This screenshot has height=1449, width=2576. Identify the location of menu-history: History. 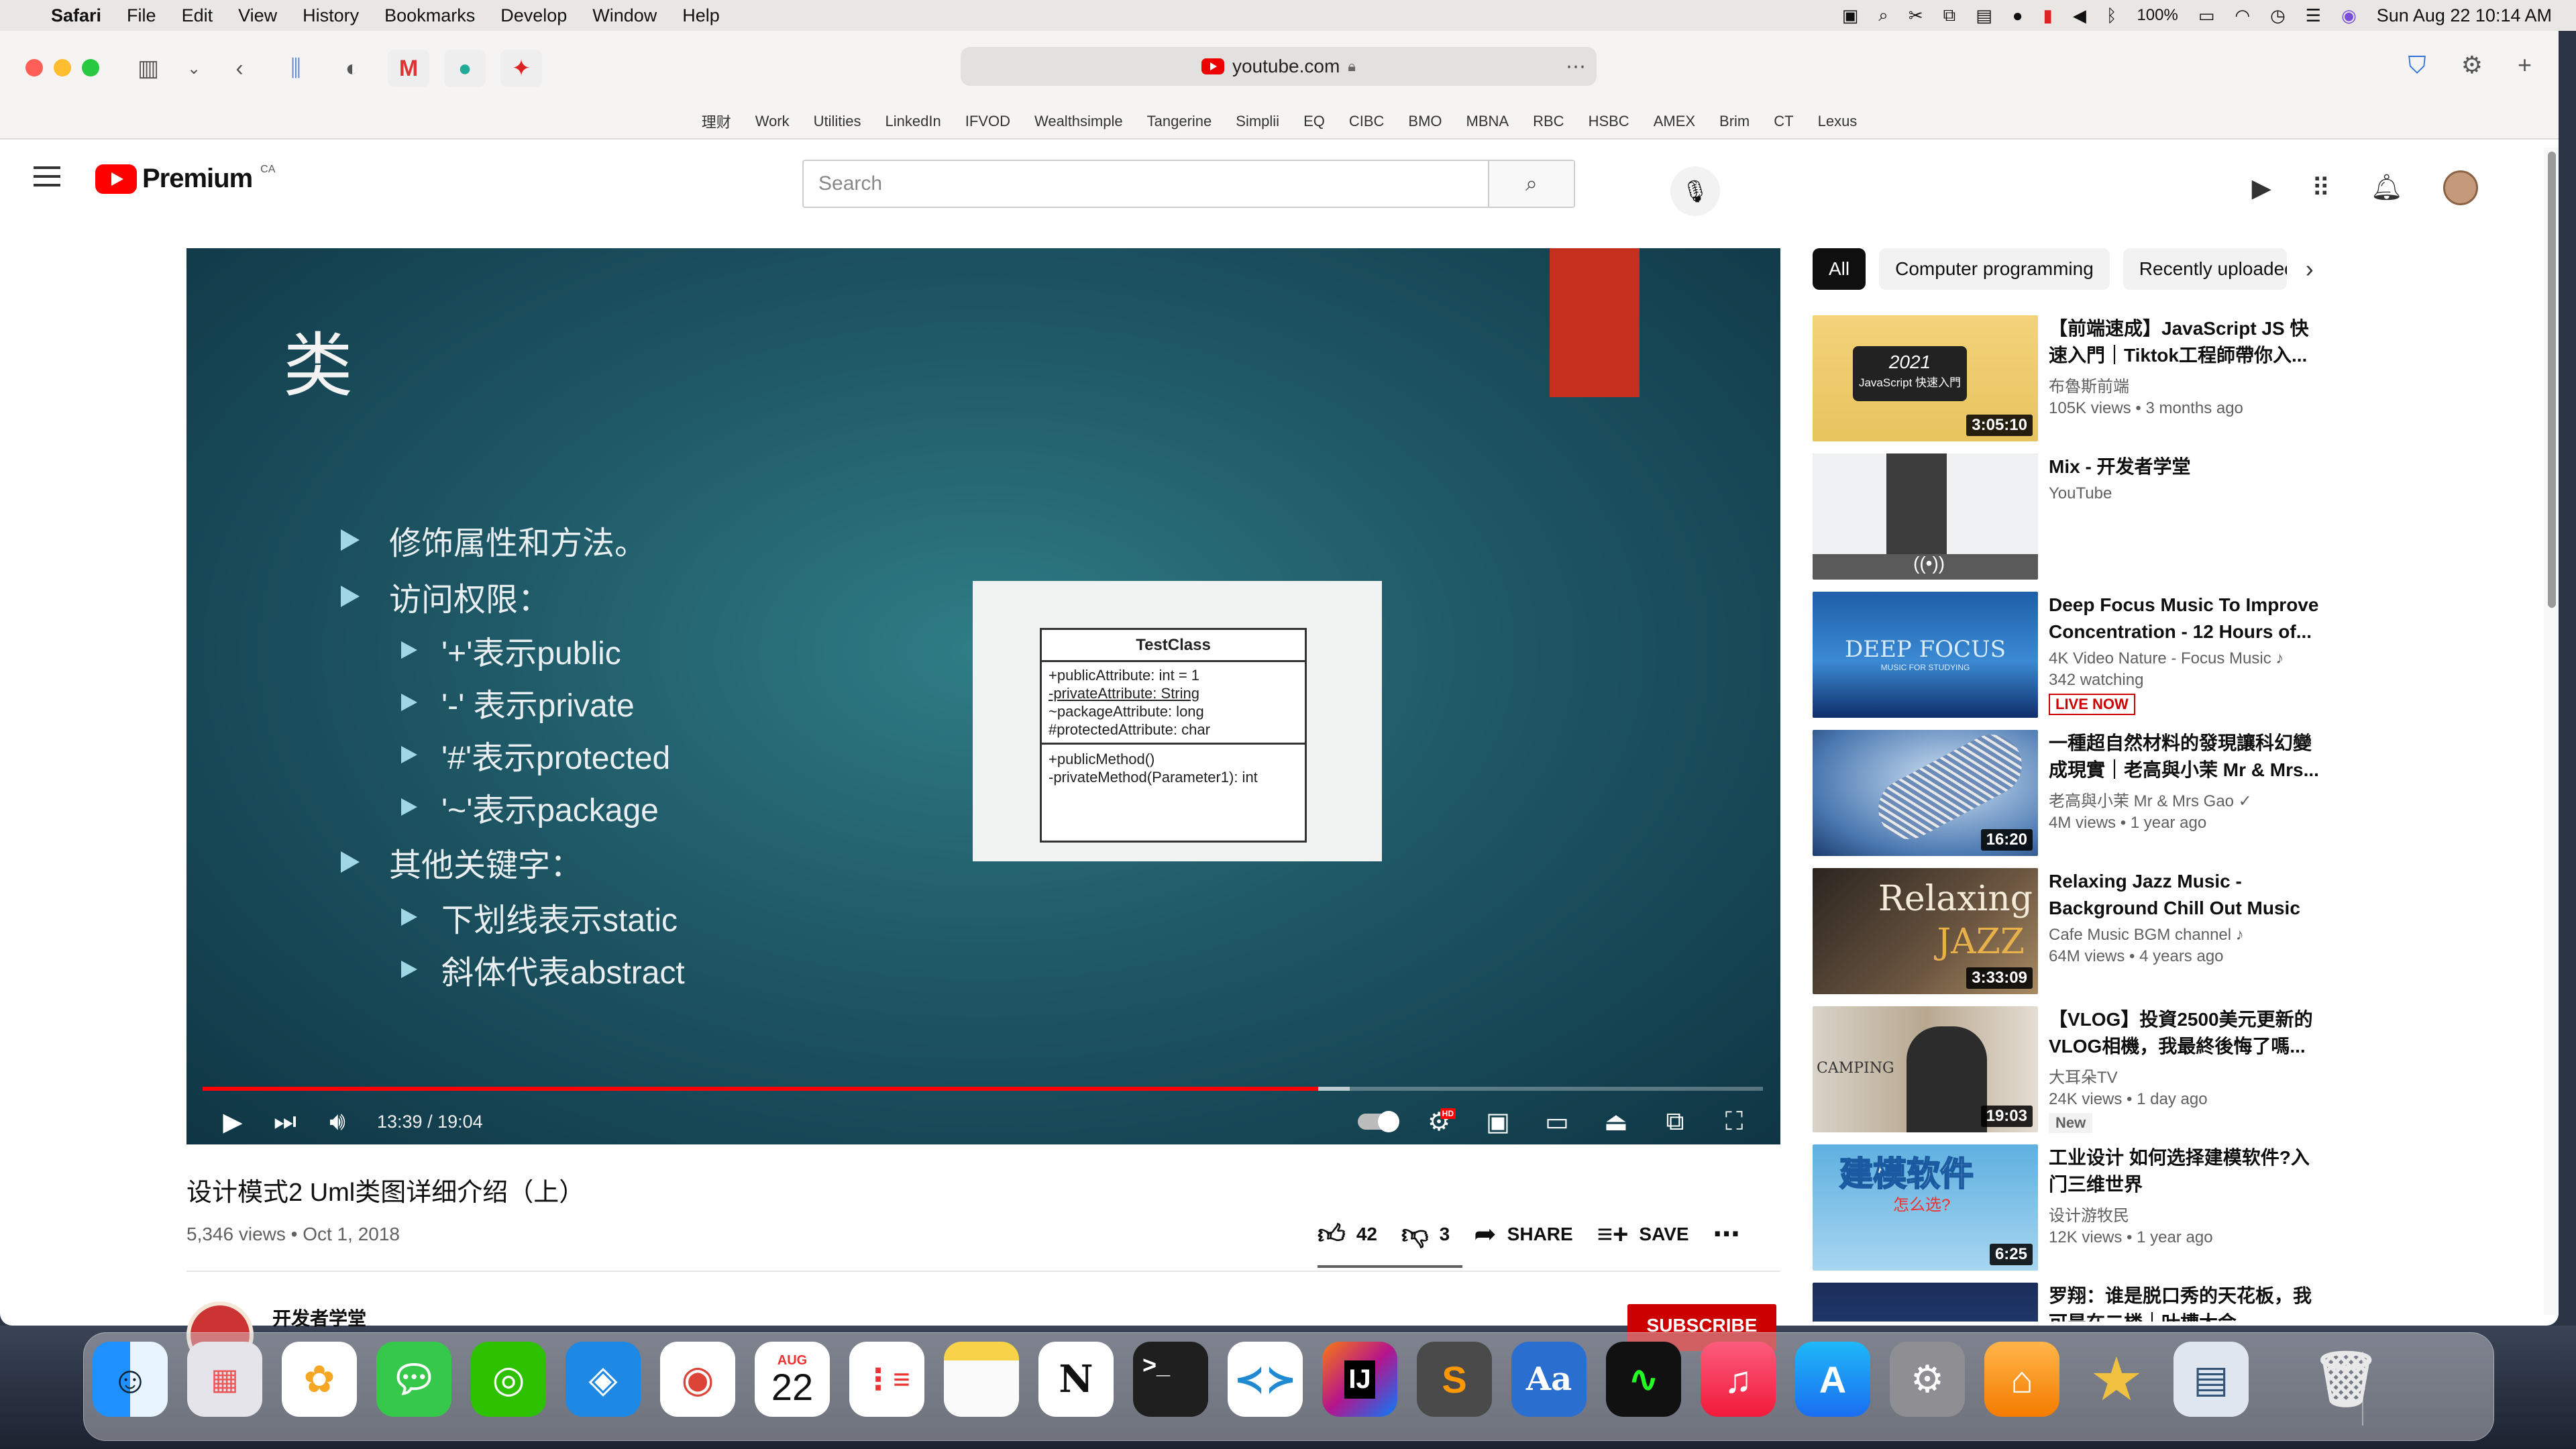
(331, 15).